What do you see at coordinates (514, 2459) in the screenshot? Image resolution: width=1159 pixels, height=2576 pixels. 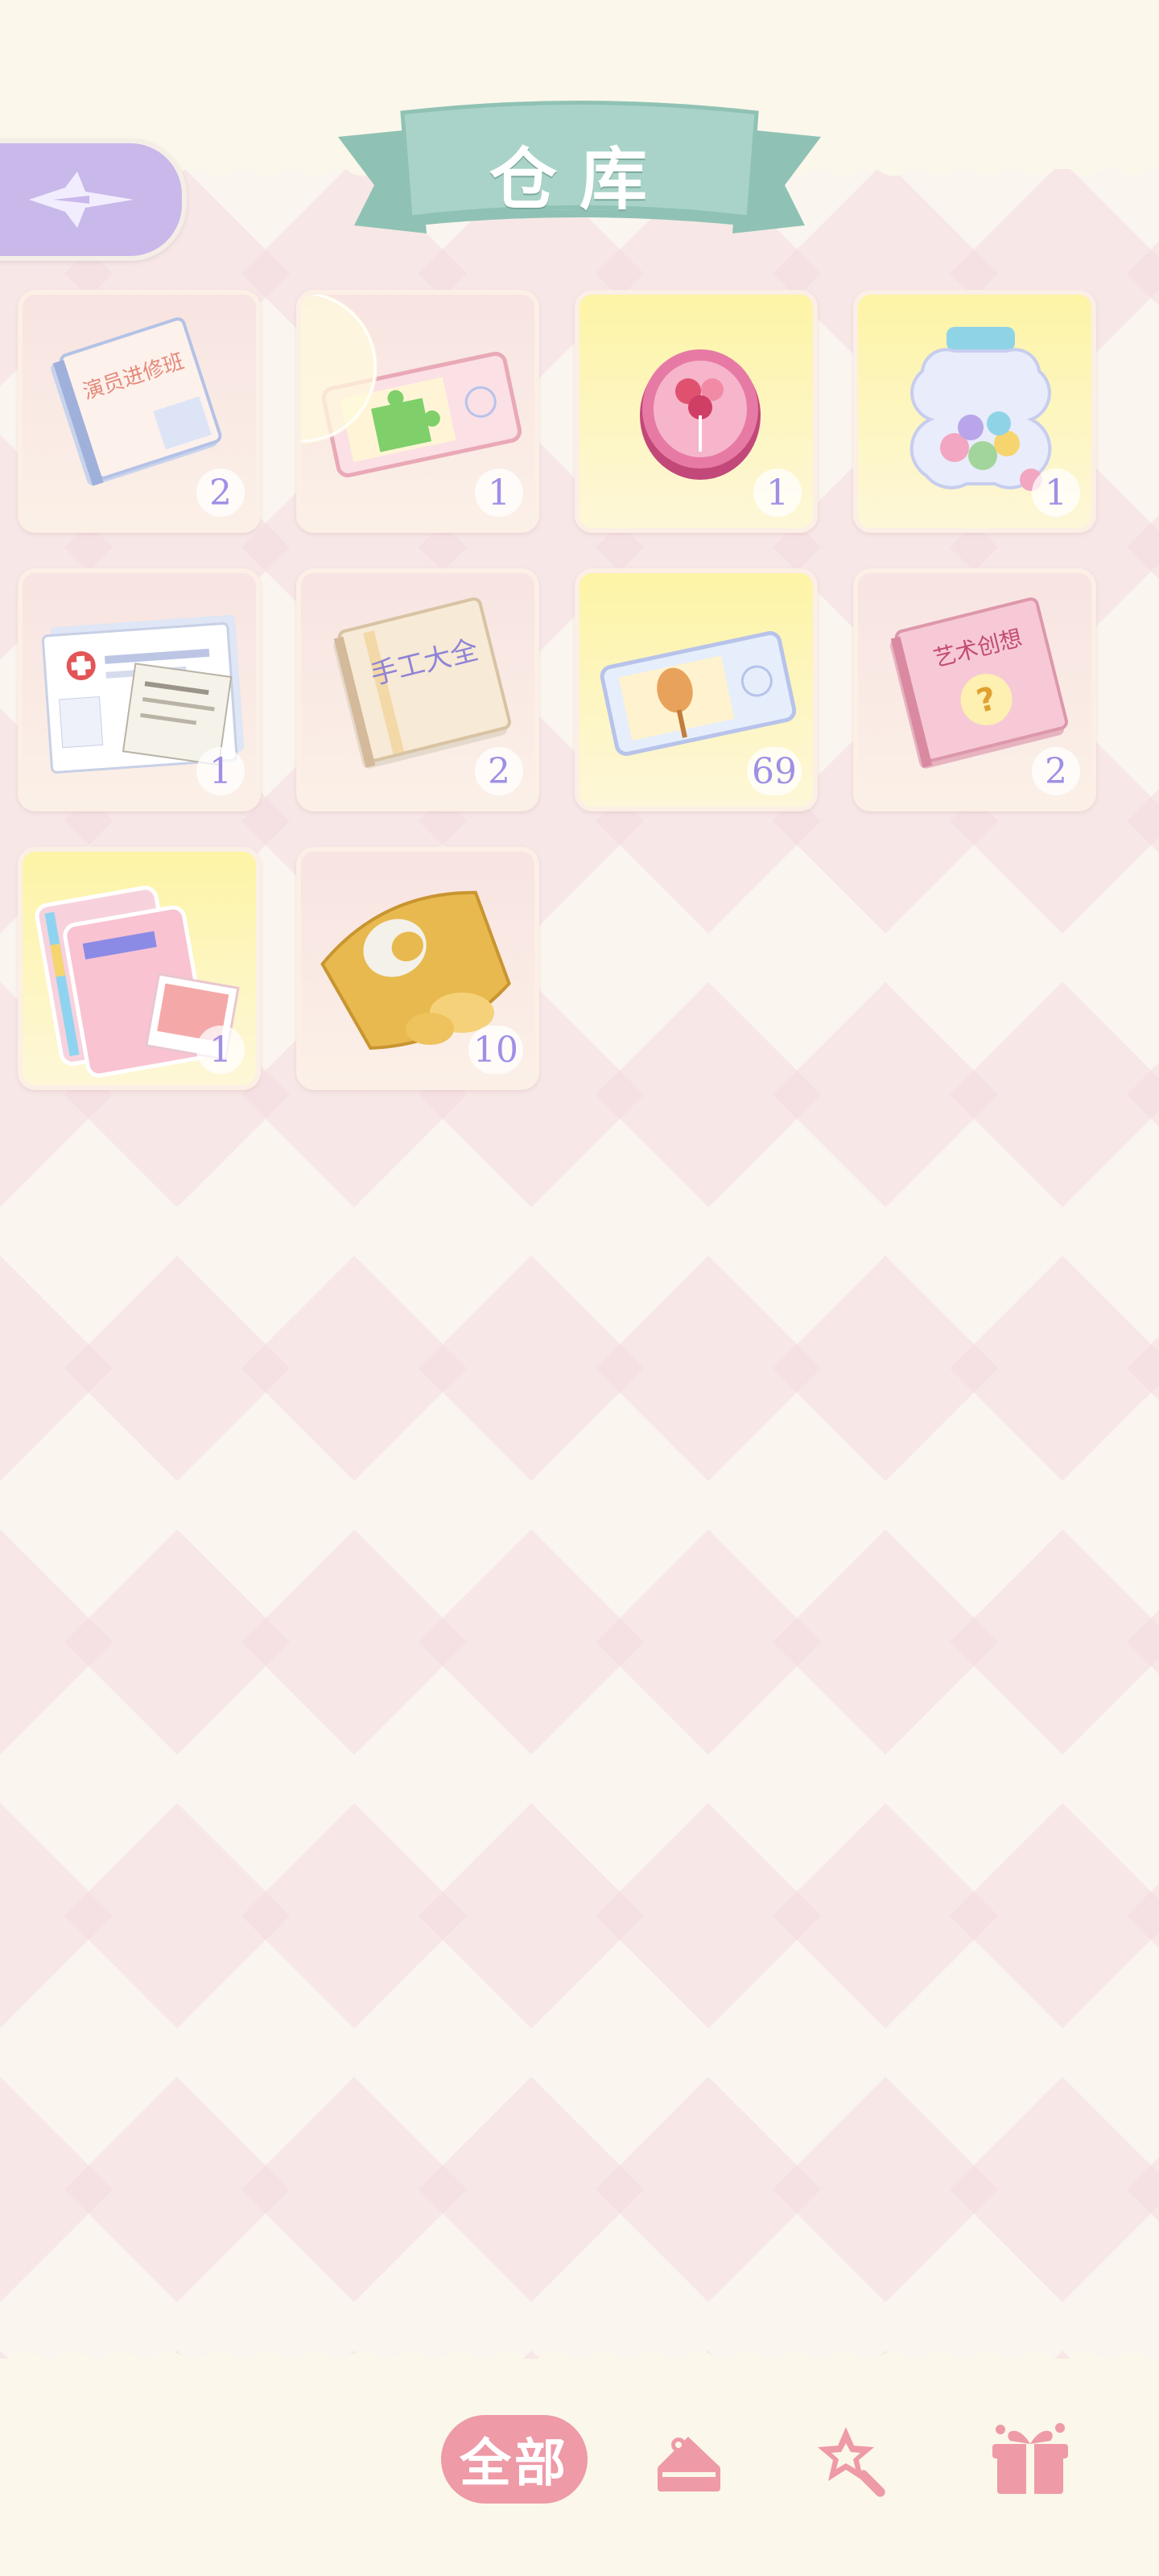 I see `tab-all: 全部` at bounding box center [514, 2459].